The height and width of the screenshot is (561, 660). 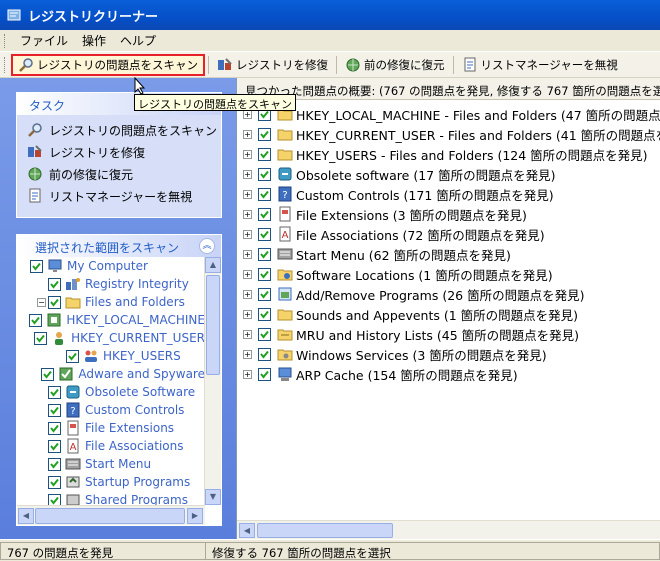 I want to click on scan-scope-item: HKEY_USERS, so click(x=111, y=356).